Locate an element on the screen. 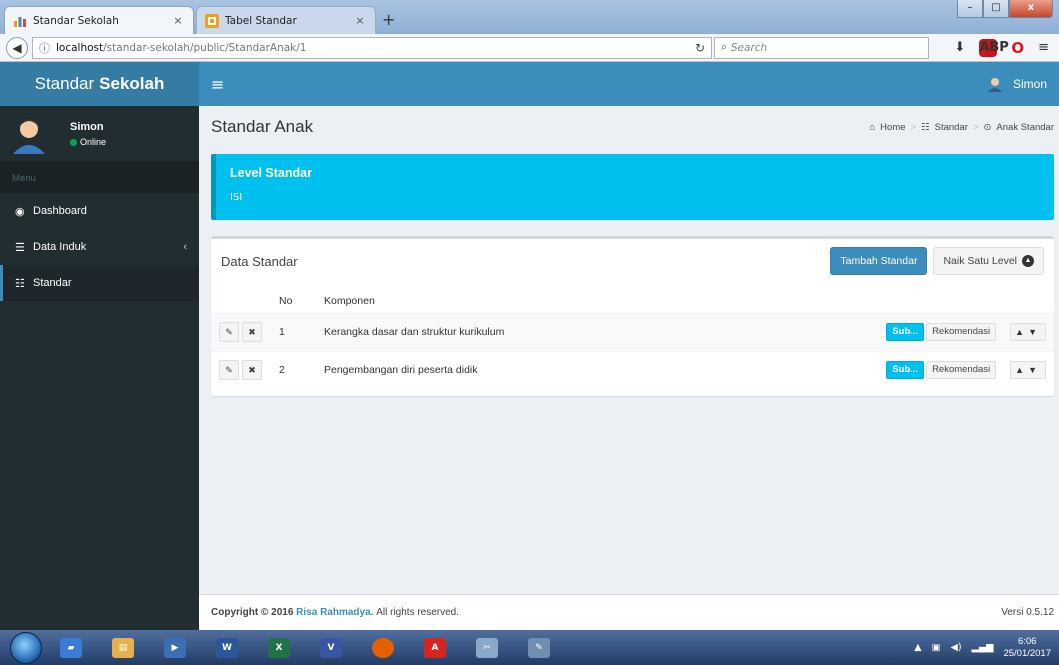 This screenshot has width=1059, height=665. signal-icon: ▂▄▆ is located at coordinates (983, 647).